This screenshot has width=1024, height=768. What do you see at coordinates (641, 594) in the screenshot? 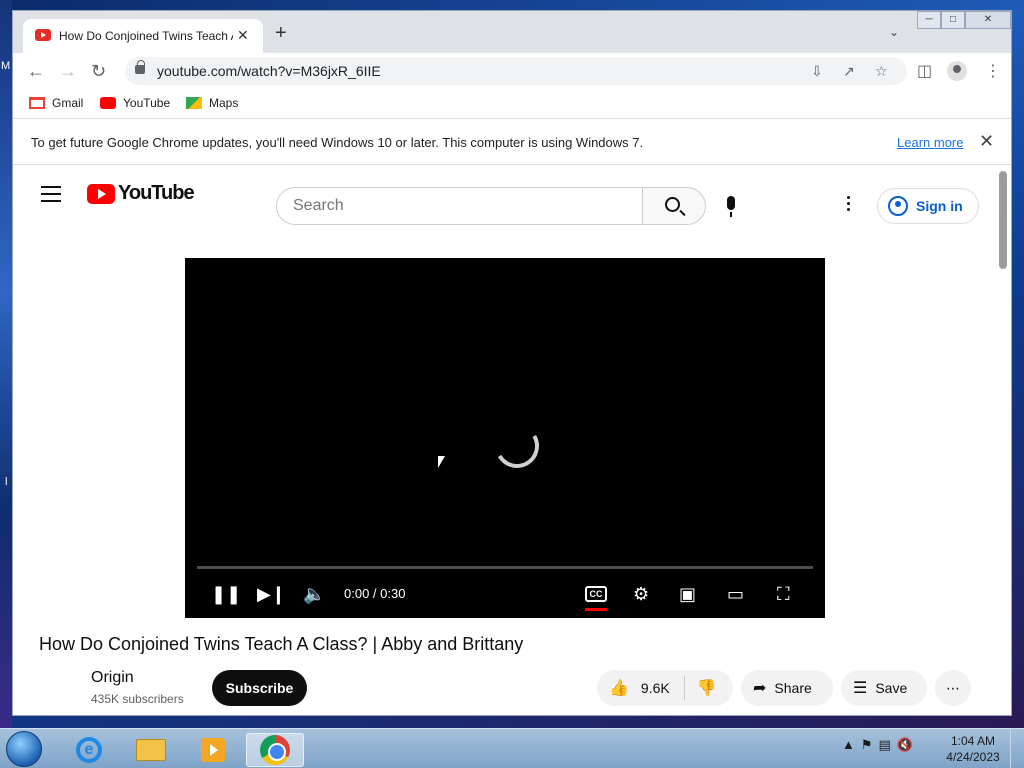
I see `settings-gear-icon: ⚙` at bounding box center [641, 594].